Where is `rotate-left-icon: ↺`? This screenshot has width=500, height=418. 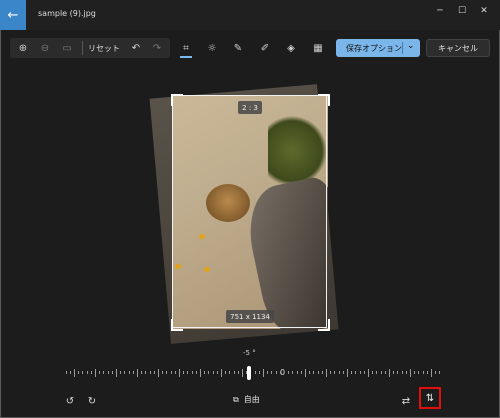 rotate-left-icon: ↺ is located at coordinates (70, 401).